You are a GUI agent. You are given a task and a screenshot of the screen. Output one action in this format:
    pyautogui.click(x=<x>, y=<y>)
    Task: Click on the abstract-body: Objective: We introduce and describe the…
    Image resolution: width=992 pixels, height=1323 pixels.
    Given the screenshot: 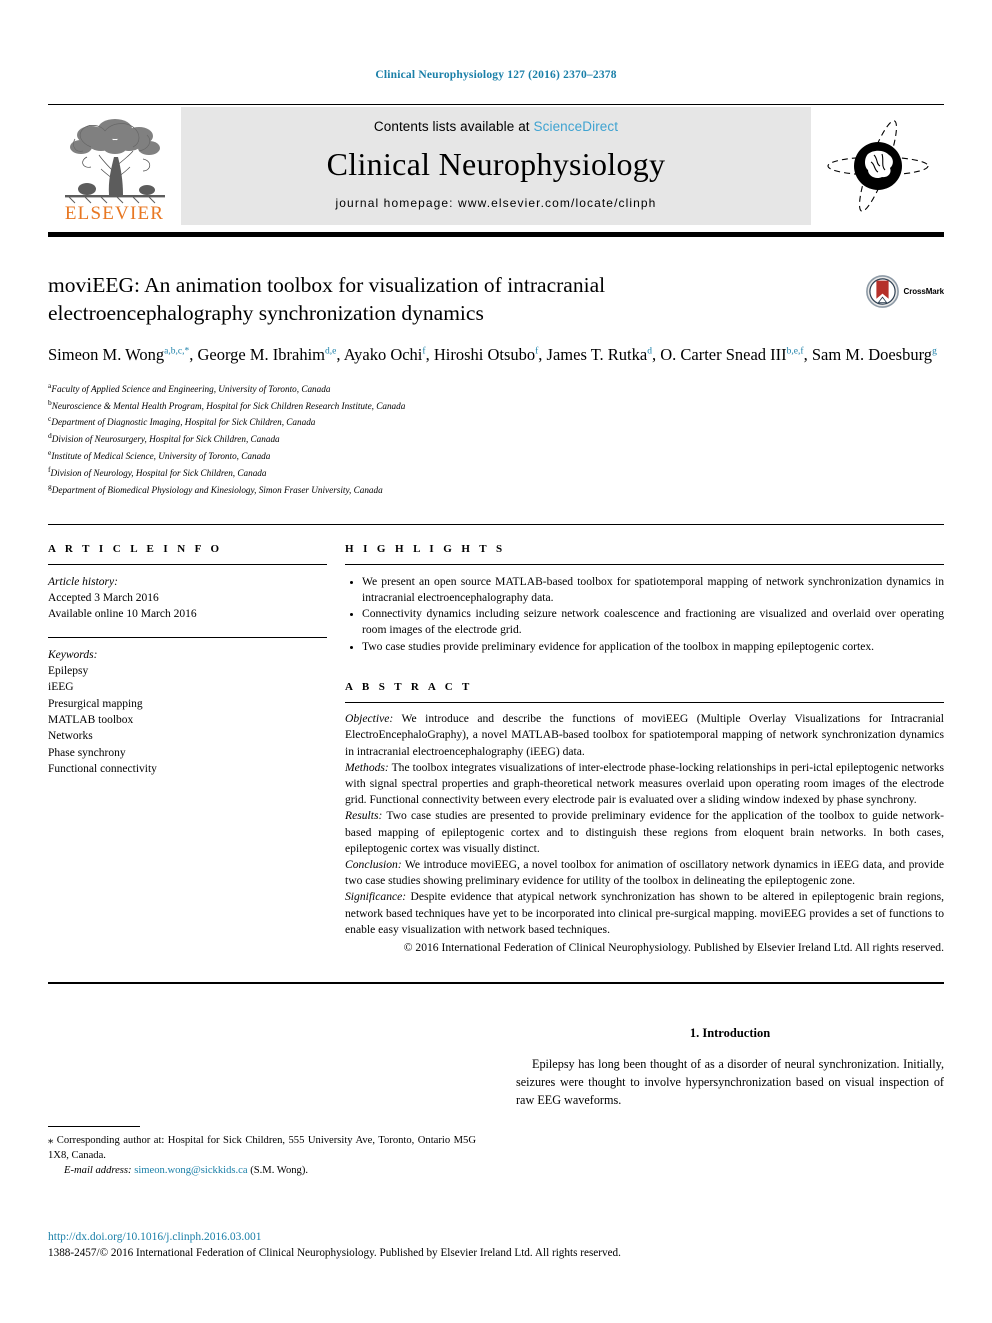 What is the action you would take?
    pyautogui.click(x=644, y=824)
    